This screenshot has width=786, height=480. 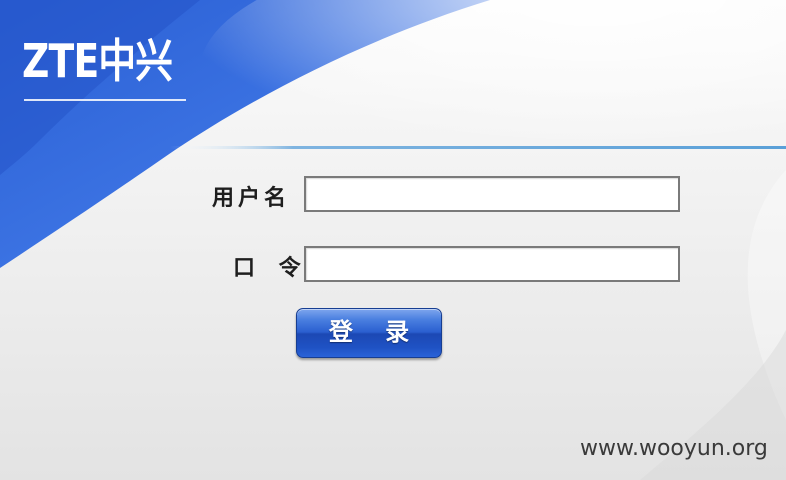 I want to click on username-label: 用户名, so click(x=251, y=198).